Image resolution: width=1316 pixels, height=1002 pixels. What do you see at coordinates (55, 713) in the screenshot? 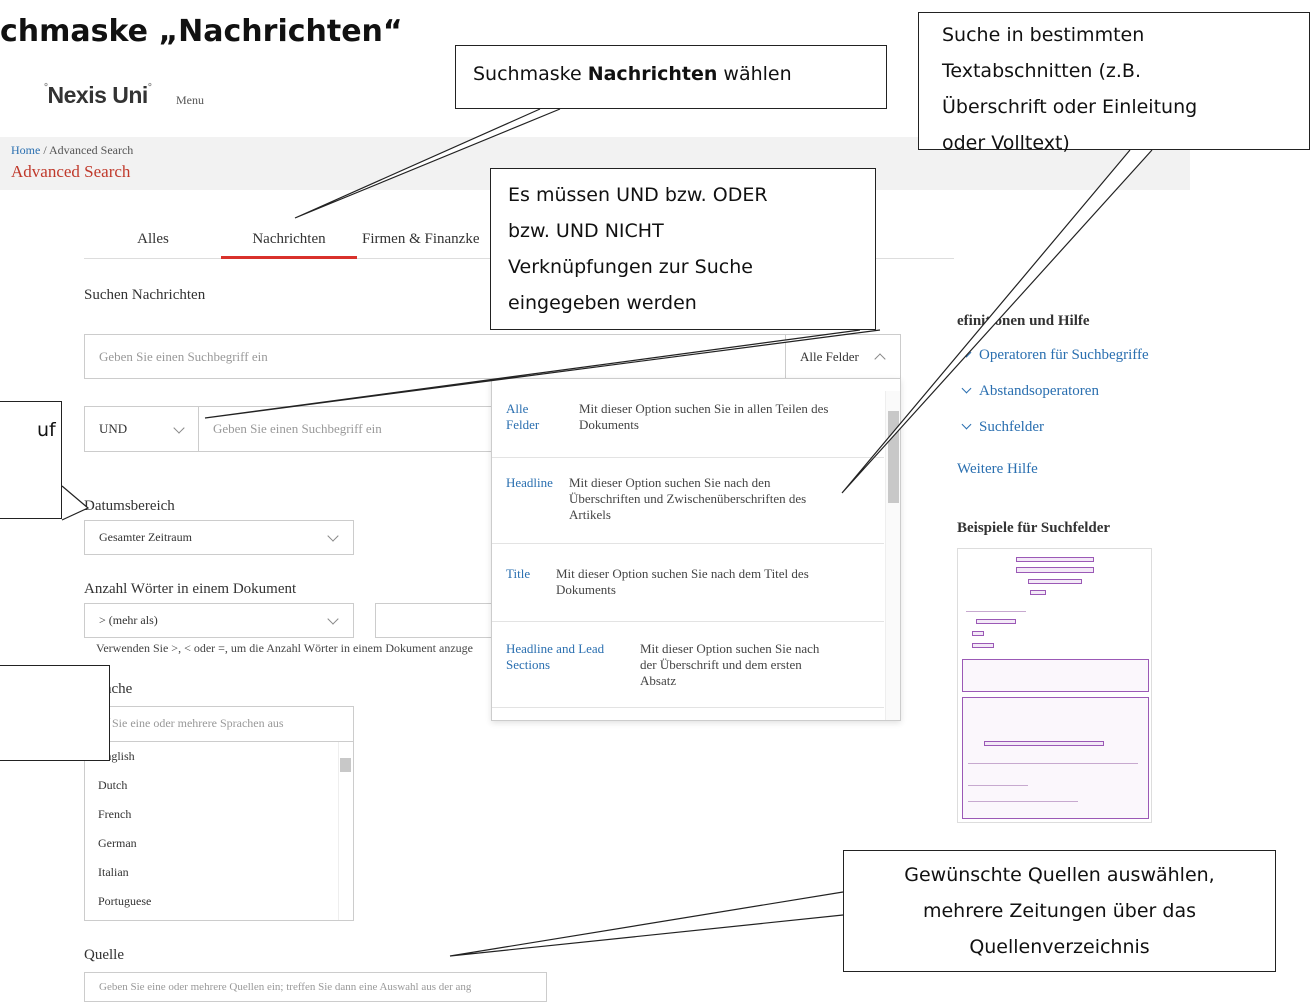
I see `callout-language` at bounding box center [55, 713].